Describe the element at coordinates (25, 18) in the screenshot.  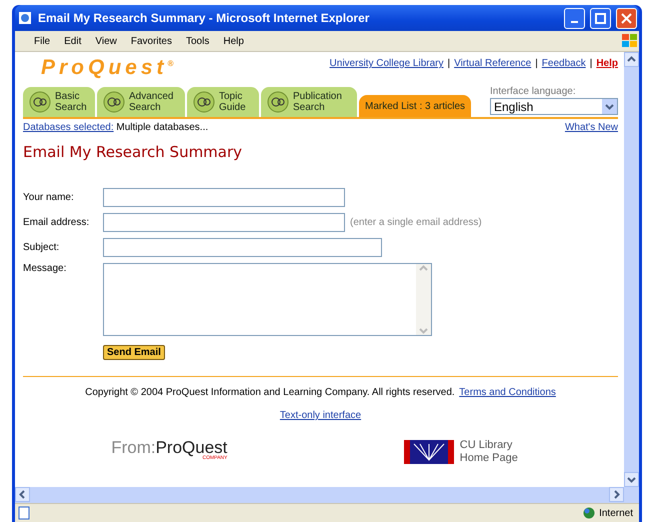
I see `browser-icon` at that location.